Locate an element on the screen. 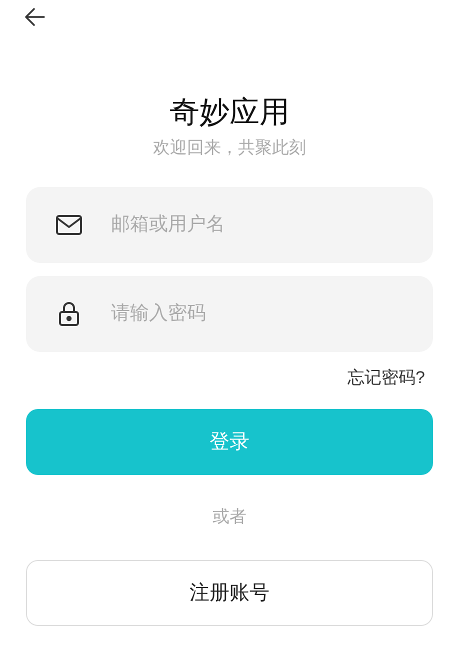 Image resolution: width=459 pixels, height=660 pixels. forgot-password-link: 忘记密码? is located at coordinates (386, 378).